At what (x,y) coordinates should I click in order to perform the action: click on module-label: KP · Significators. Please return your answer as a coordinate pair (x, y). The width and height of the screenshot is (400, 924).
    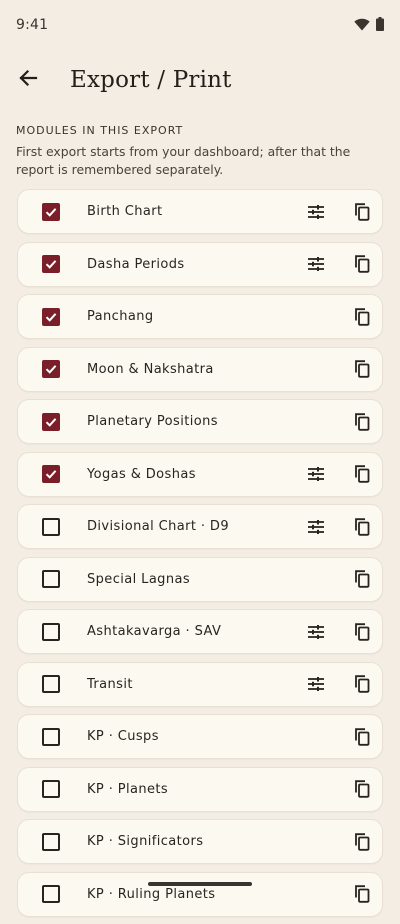
    Looking at the image, I should click on (145, 841).